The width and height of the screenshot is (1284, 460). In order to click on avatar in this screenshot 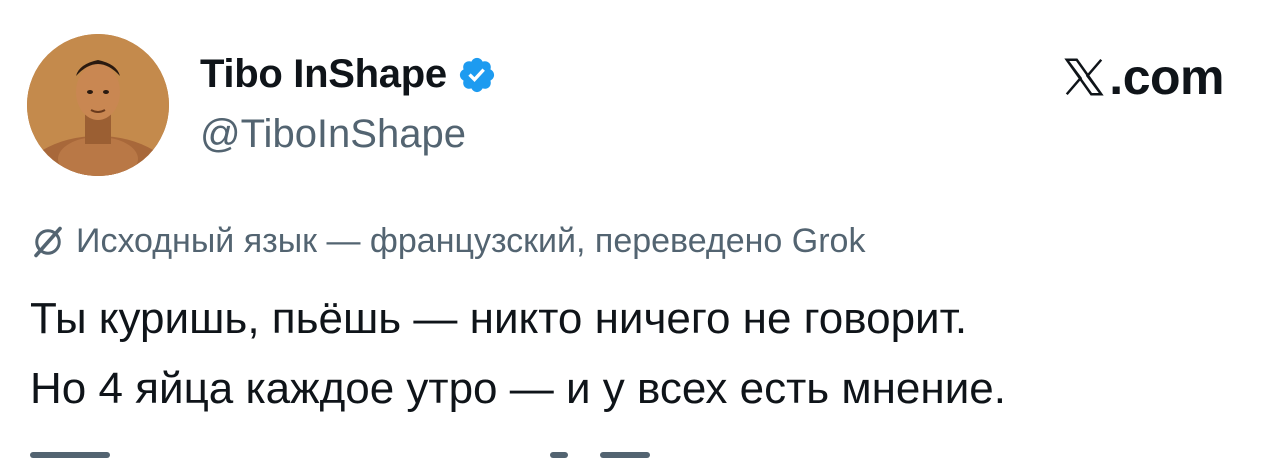, I will do `click(98, 105)`.